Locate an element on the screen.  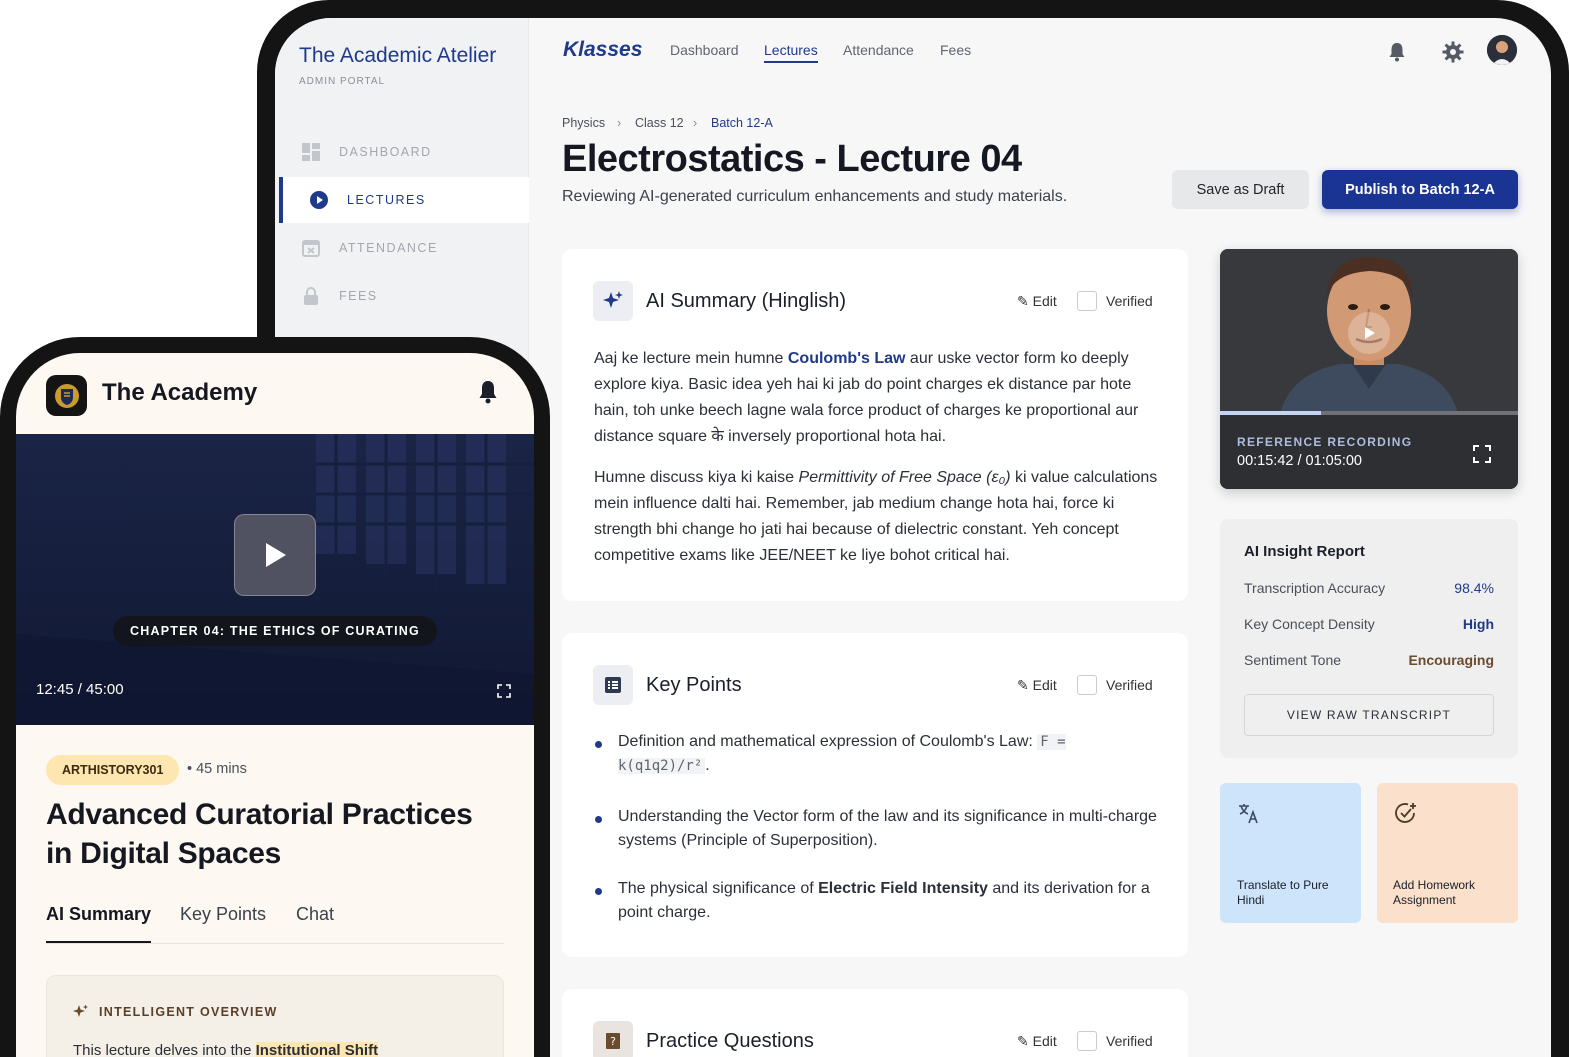
sidebar-item-label: ATTENDANCE is located at coordinates (388, 248).